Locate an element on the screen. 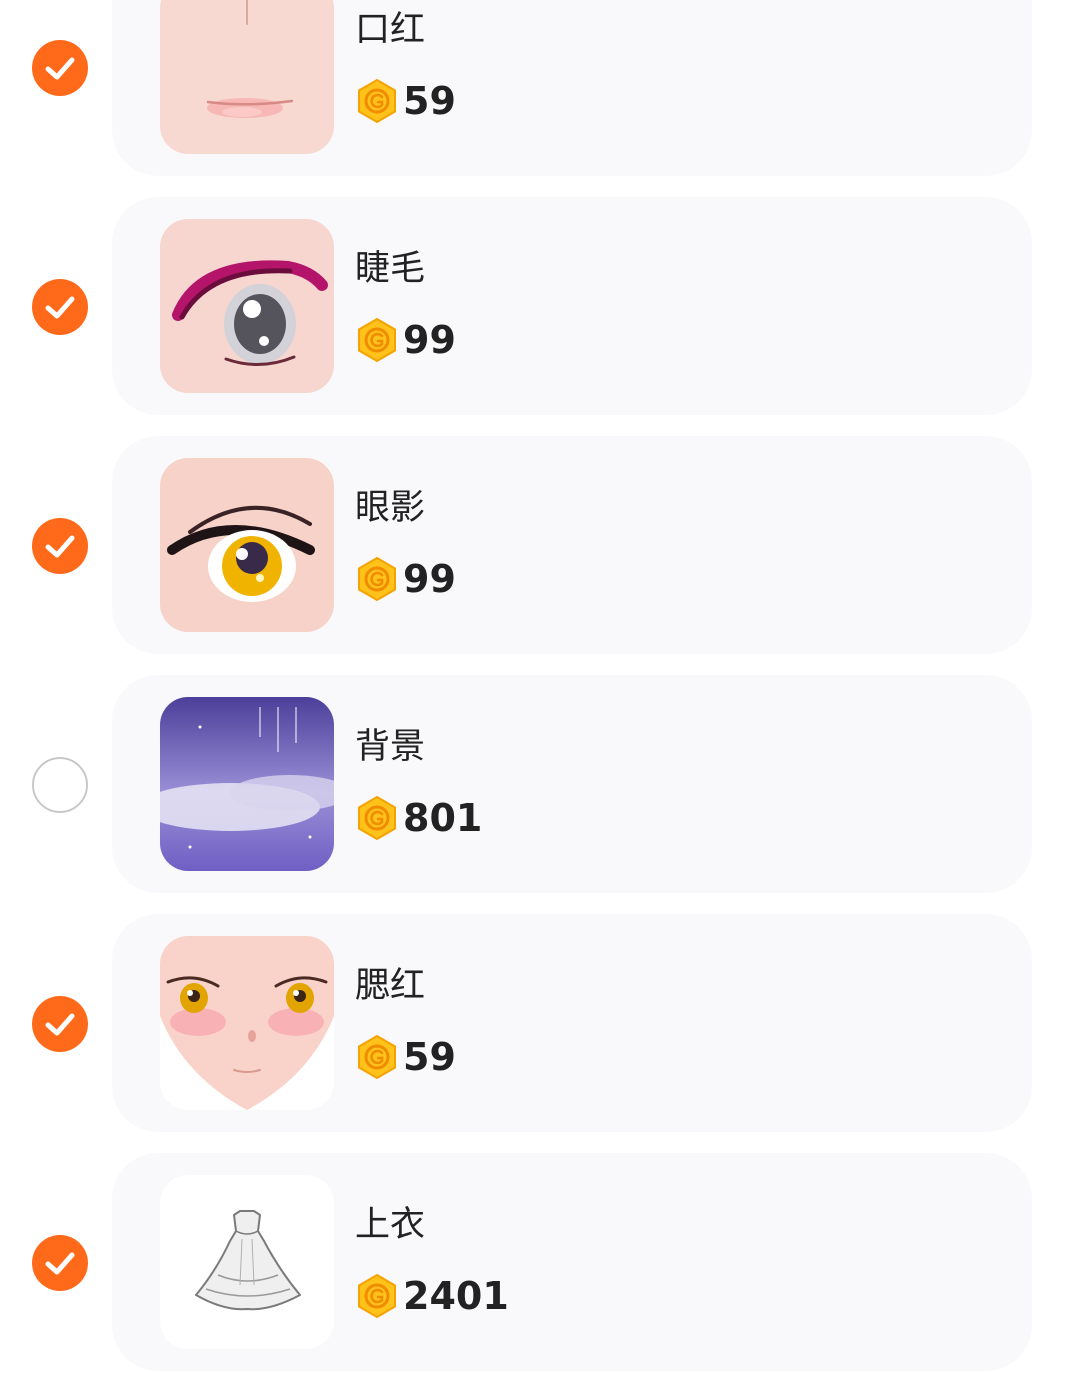 This screenshot has height=1373, width=1079. eyeshadow-thumbnail-image is located at coordinates (247, 545).